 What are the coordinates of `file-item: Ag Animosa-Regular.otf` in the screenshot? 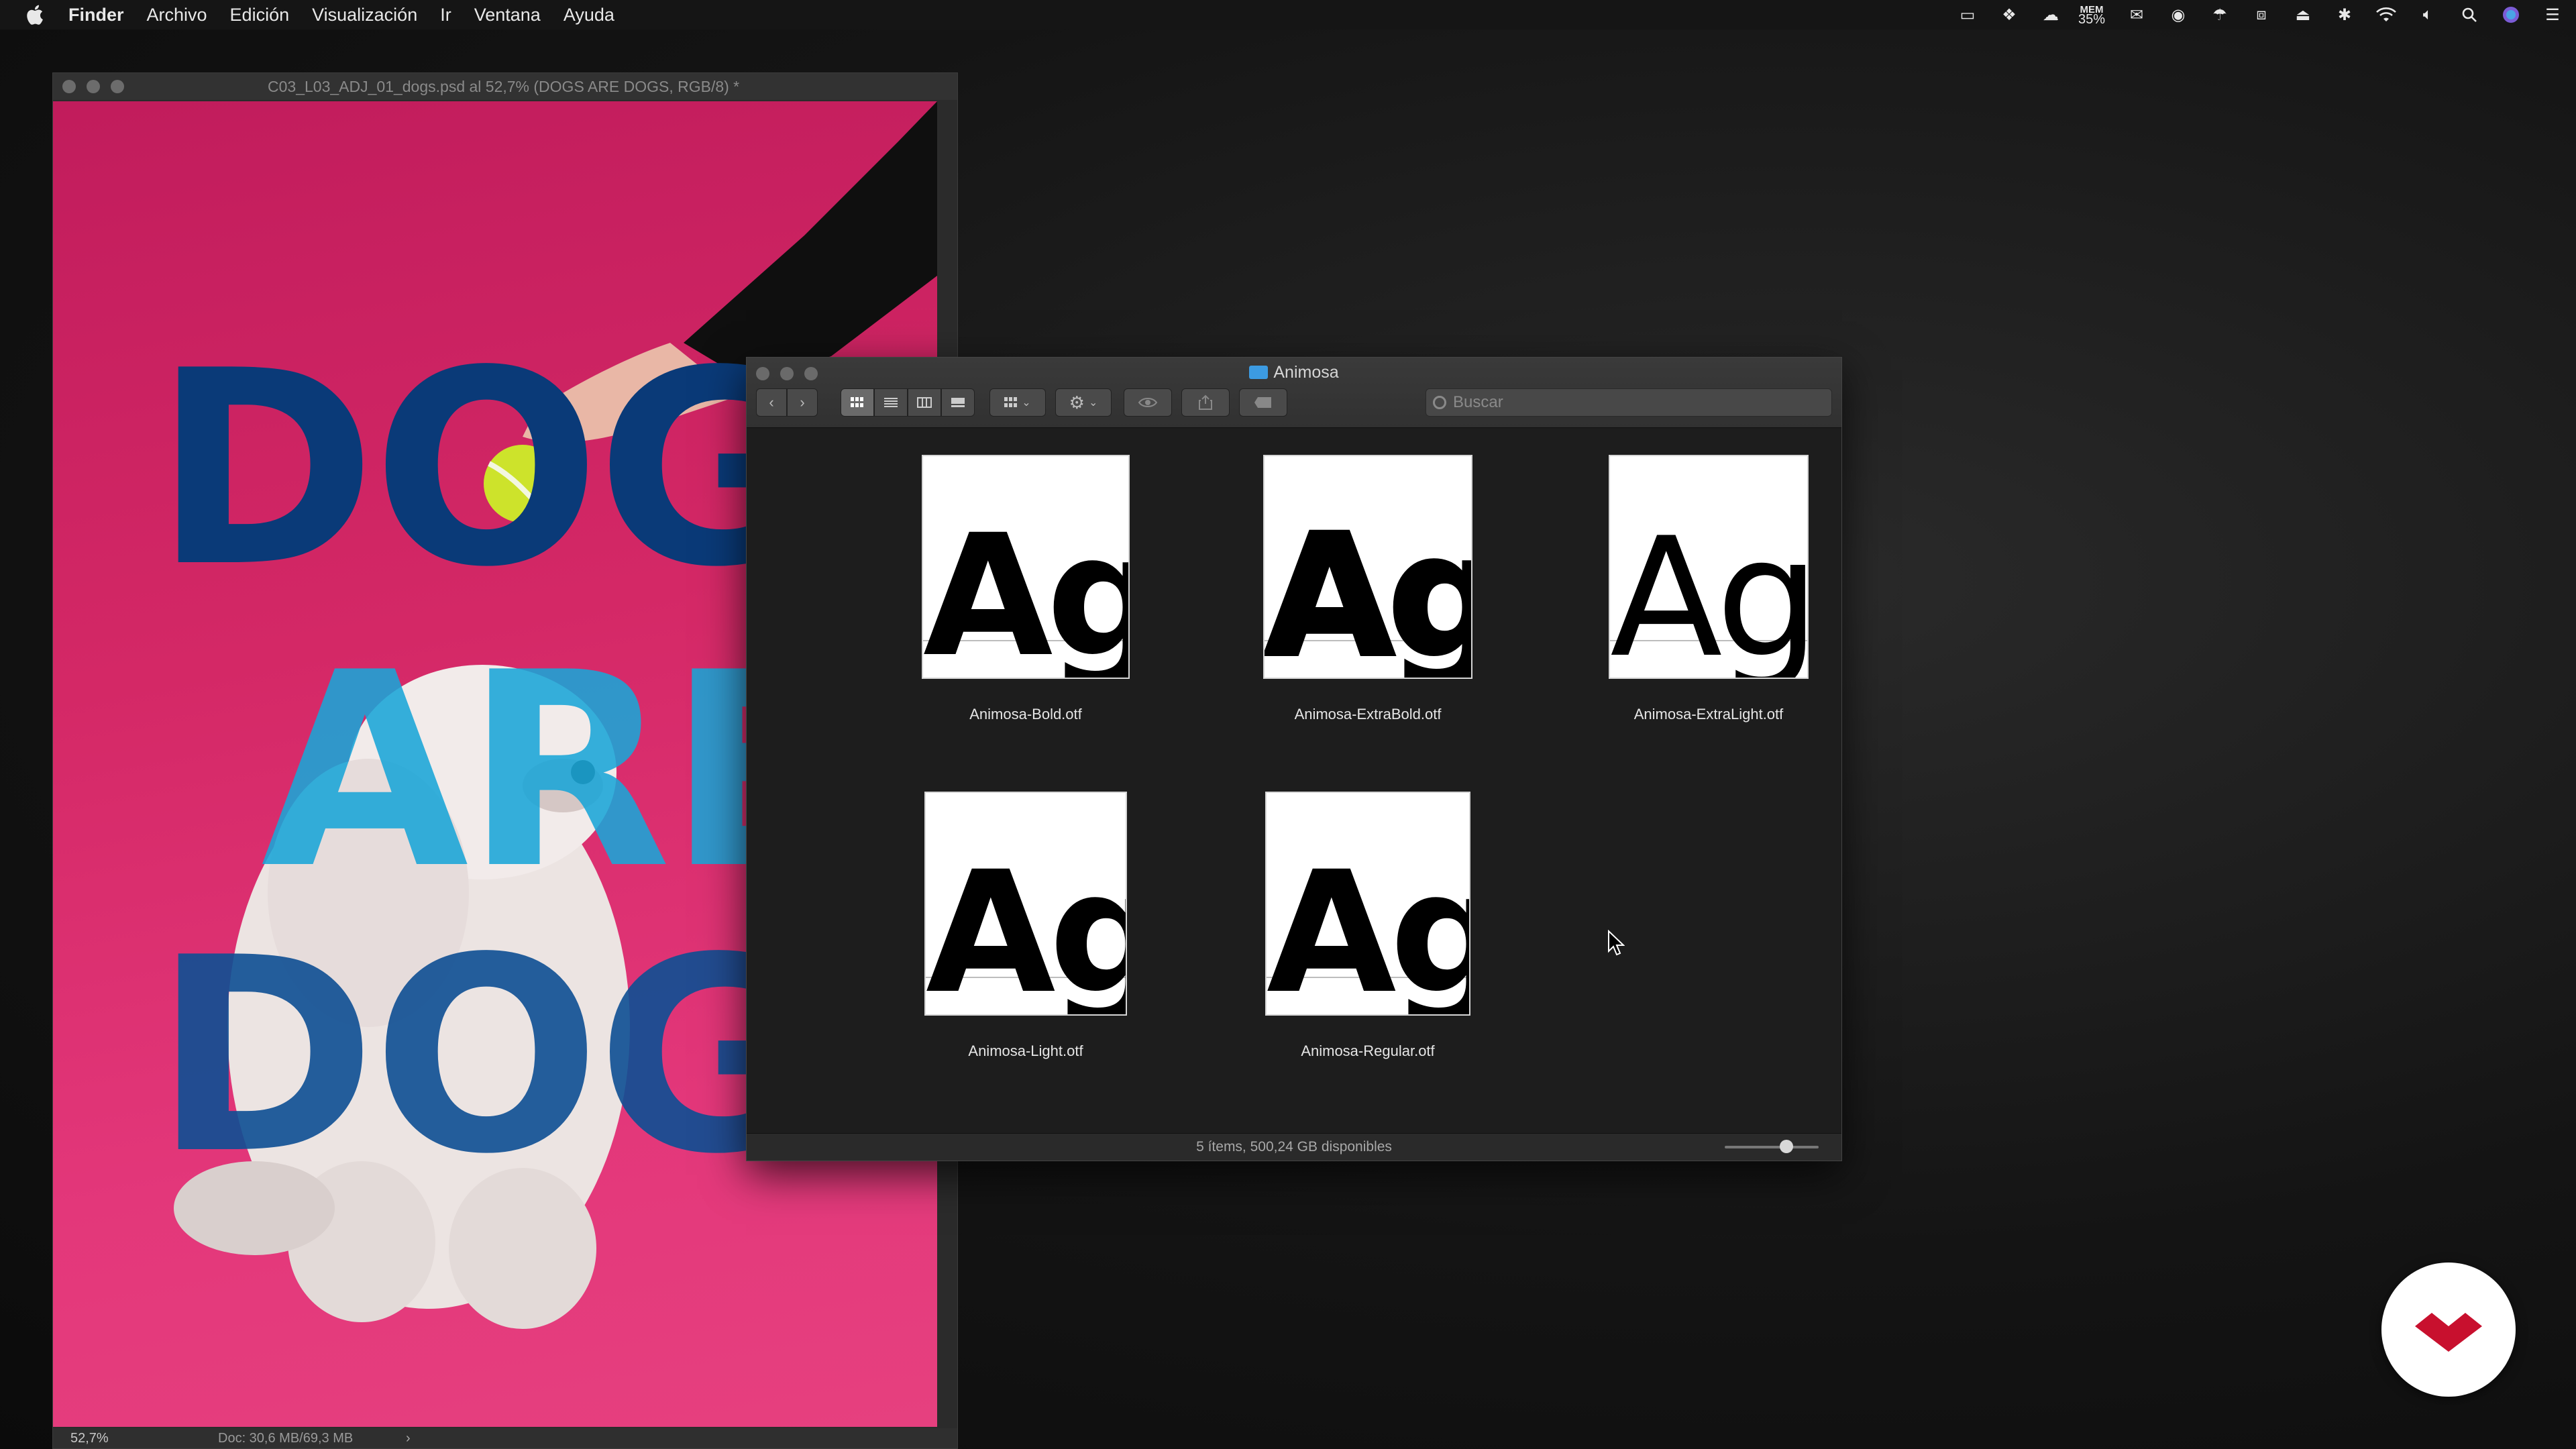 It's located at (1368, 926).